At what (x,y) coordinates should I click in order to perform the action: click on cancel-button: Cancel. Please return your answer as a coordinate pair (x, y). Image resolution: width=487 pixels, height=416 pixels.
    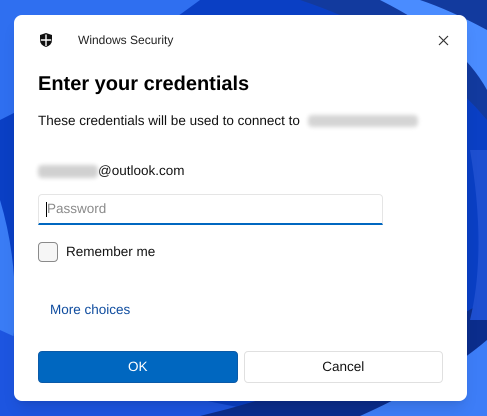
    Looking at the image, I should click on (343, 367).